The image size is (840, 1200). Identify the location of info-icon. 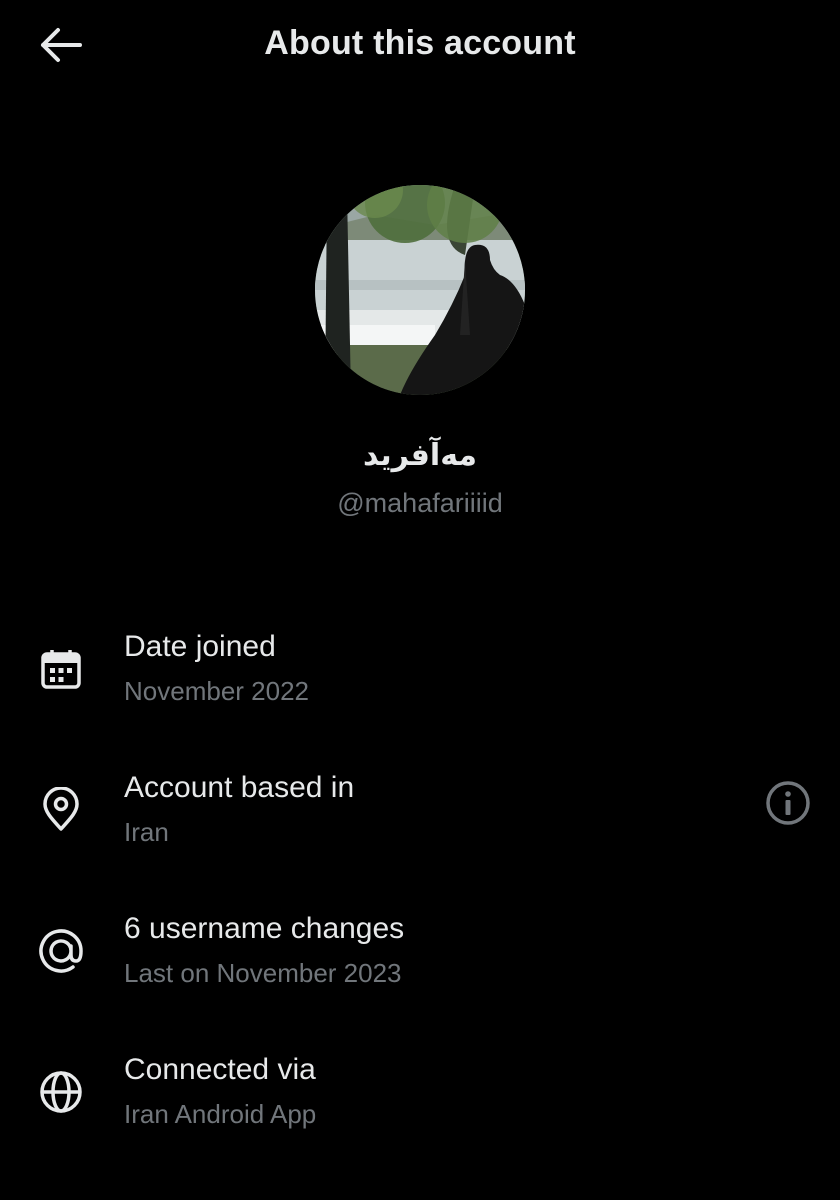
(788, 803).